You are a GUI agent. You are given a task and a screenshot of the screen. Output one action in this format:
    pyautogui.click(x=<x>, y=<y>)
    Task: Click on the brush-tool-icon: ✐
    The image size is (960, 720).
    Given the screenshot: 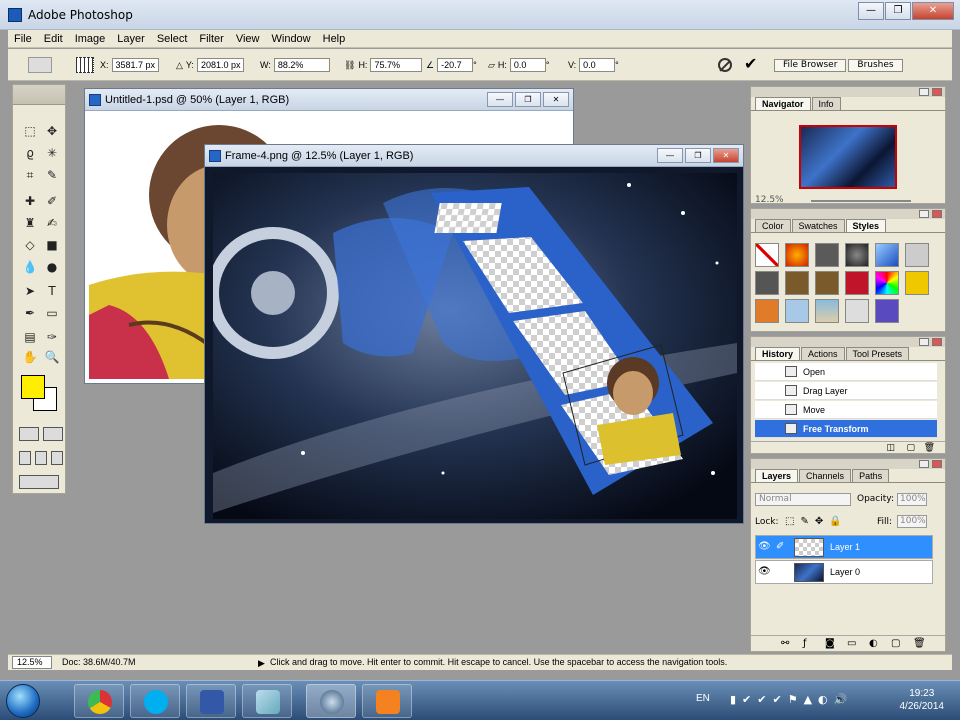 What is the action you would take?
    pyautogui.click(x=52, y=201)
    